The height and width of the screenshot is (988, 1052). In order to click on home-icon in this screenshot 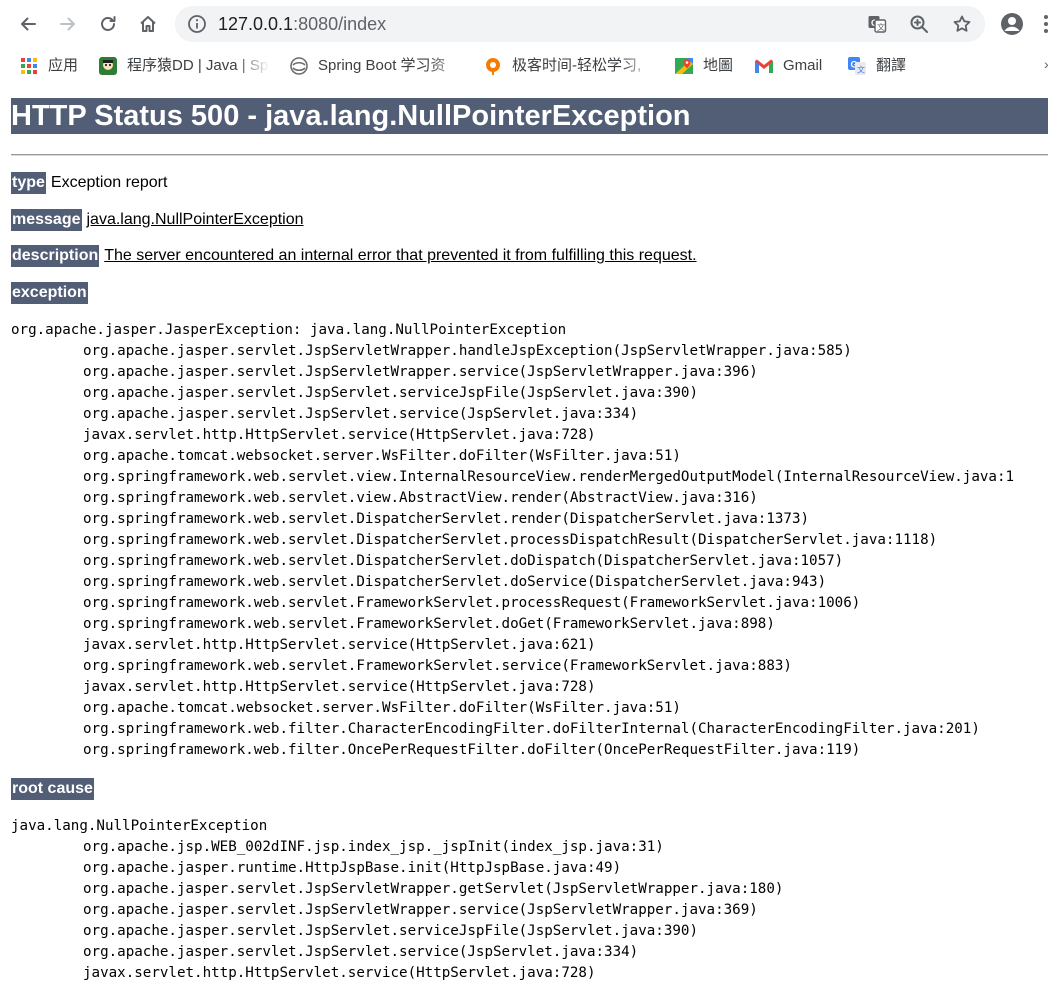, I will do `click(148, 24)`.